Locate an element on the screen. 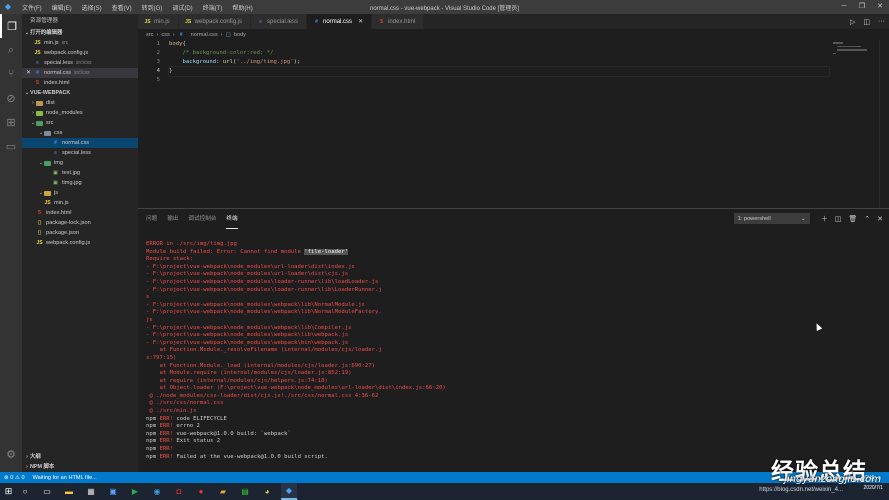 The width and height of the screenshot is (889, 500). remote-icon: ▭ is located at coordinates (11, 146).